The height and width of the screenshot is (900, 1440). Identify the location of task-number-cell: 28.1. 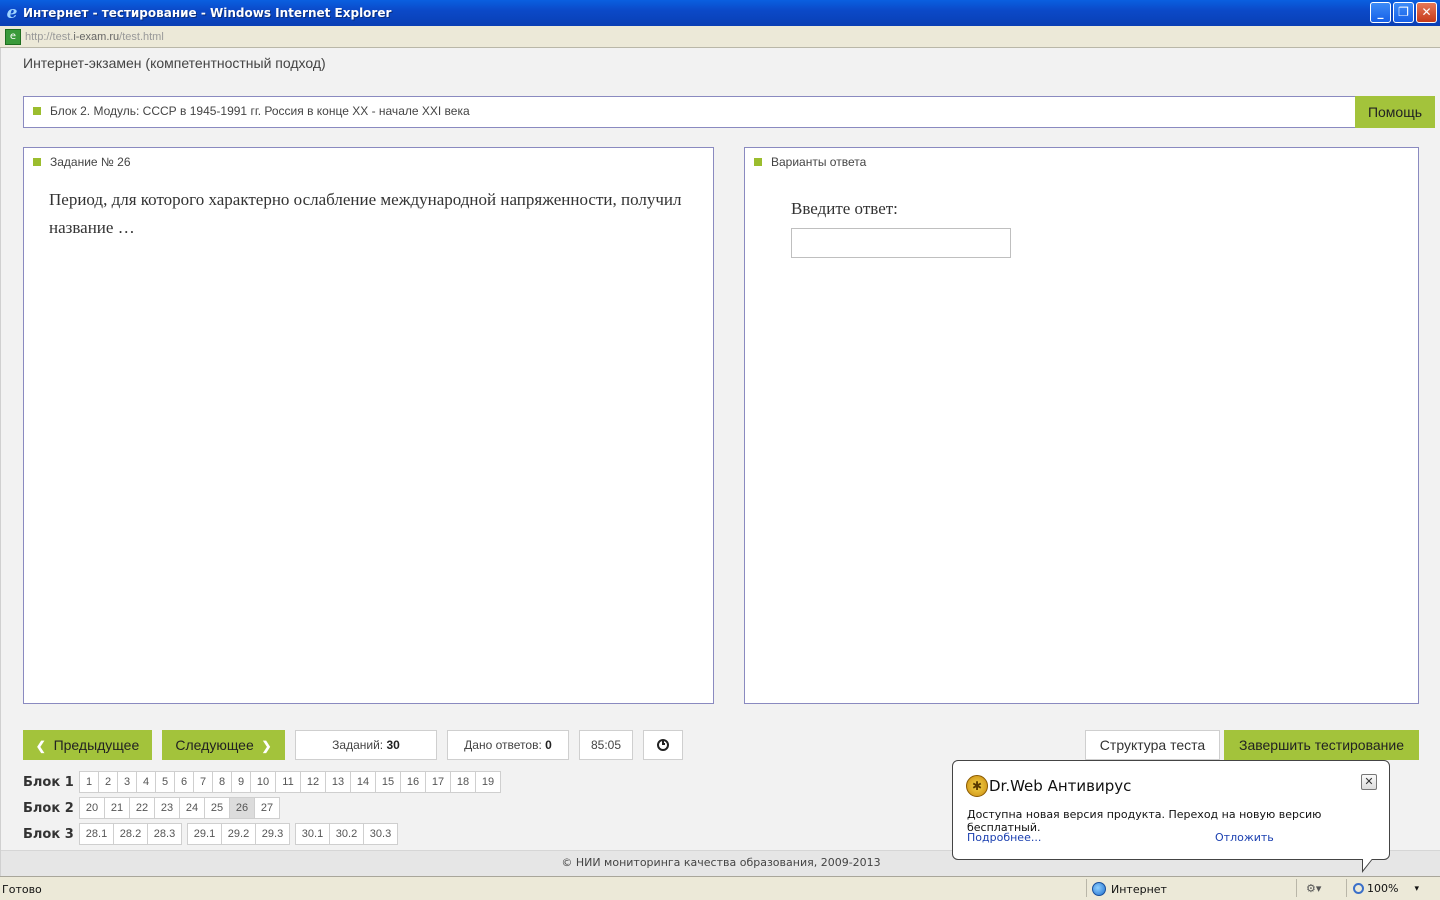
(96, 834).